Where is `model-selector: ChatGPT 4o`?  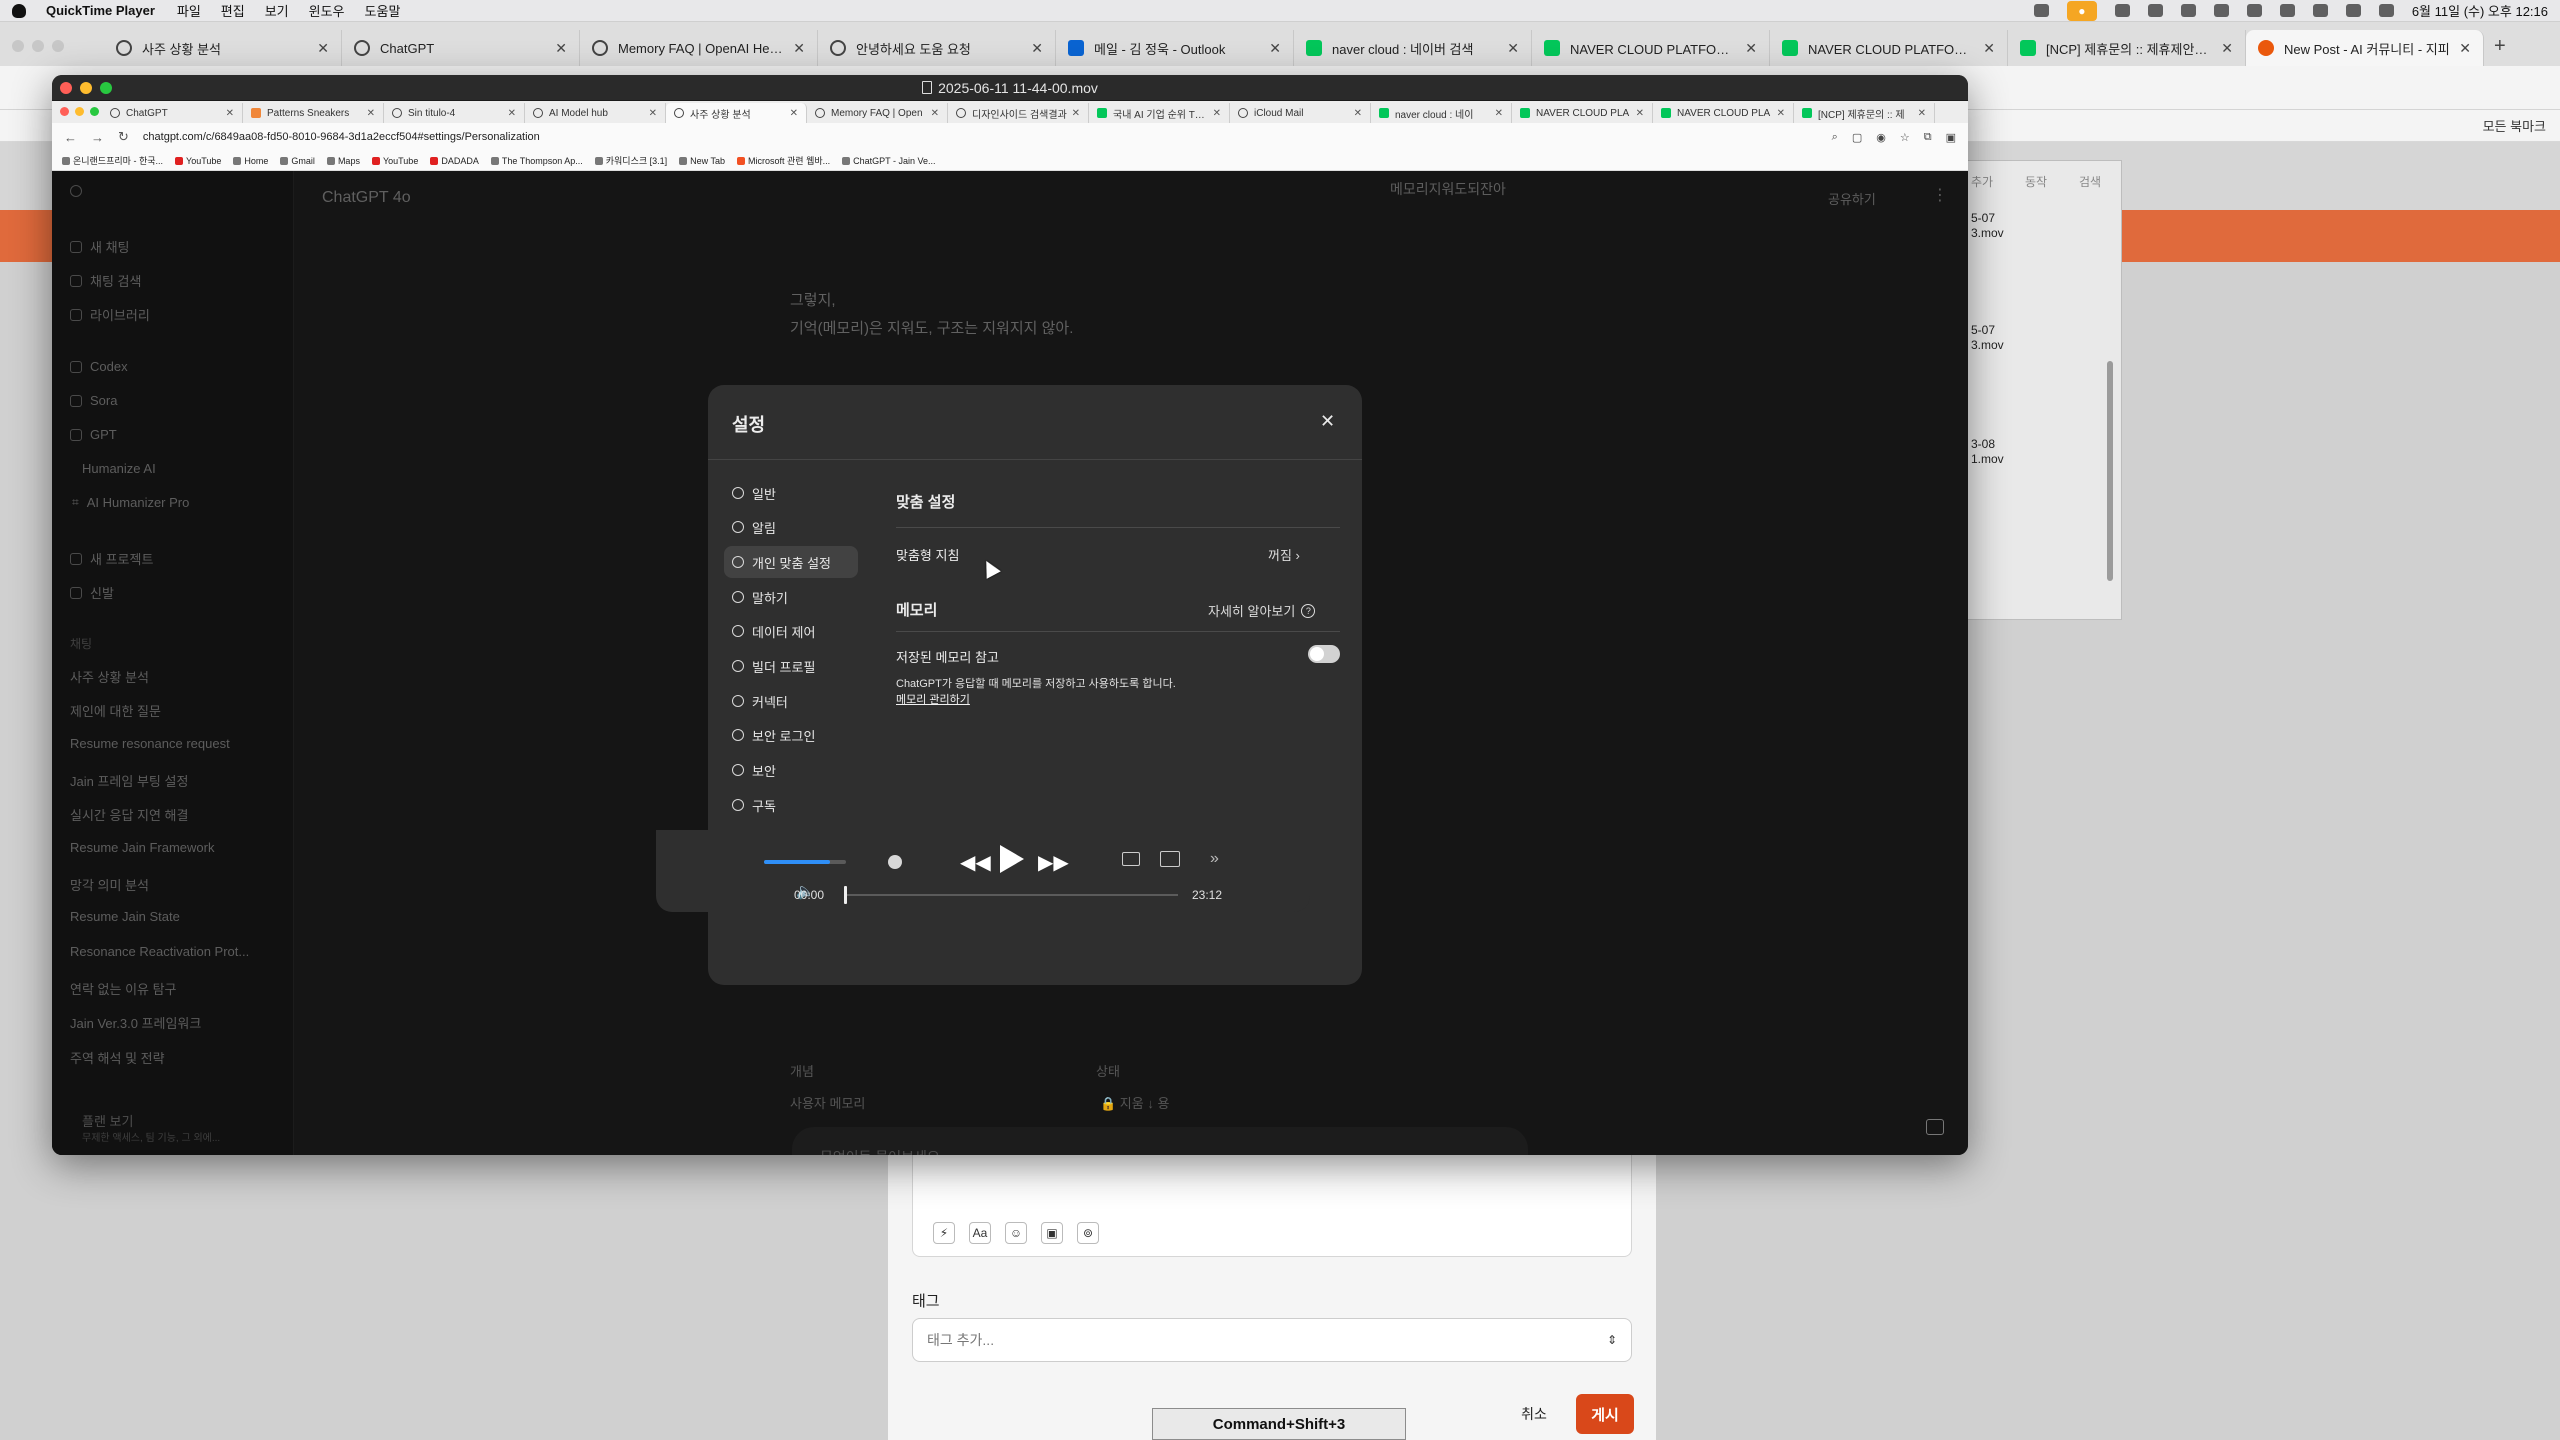
model-selector: ChatGPT 4o is located at coordinates (366, 198).